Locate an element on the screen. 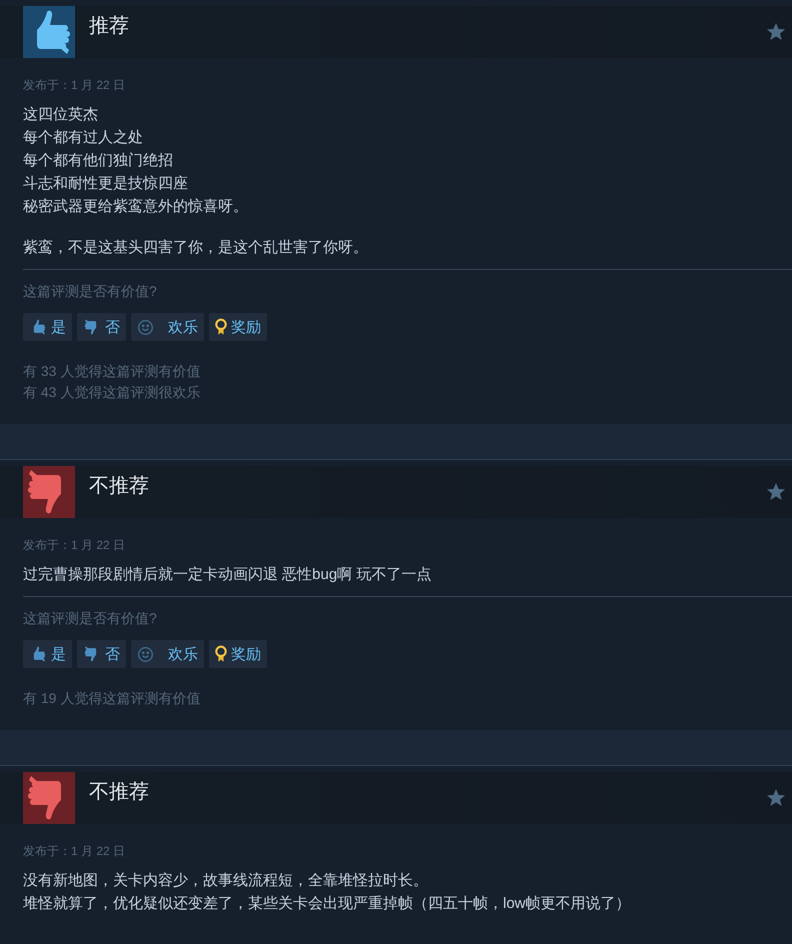 The height and width of the screenshot is (944, 792). vote-count: 有 43 人觉得这篇评测很欢乐 is located at coordinates (112, 392).